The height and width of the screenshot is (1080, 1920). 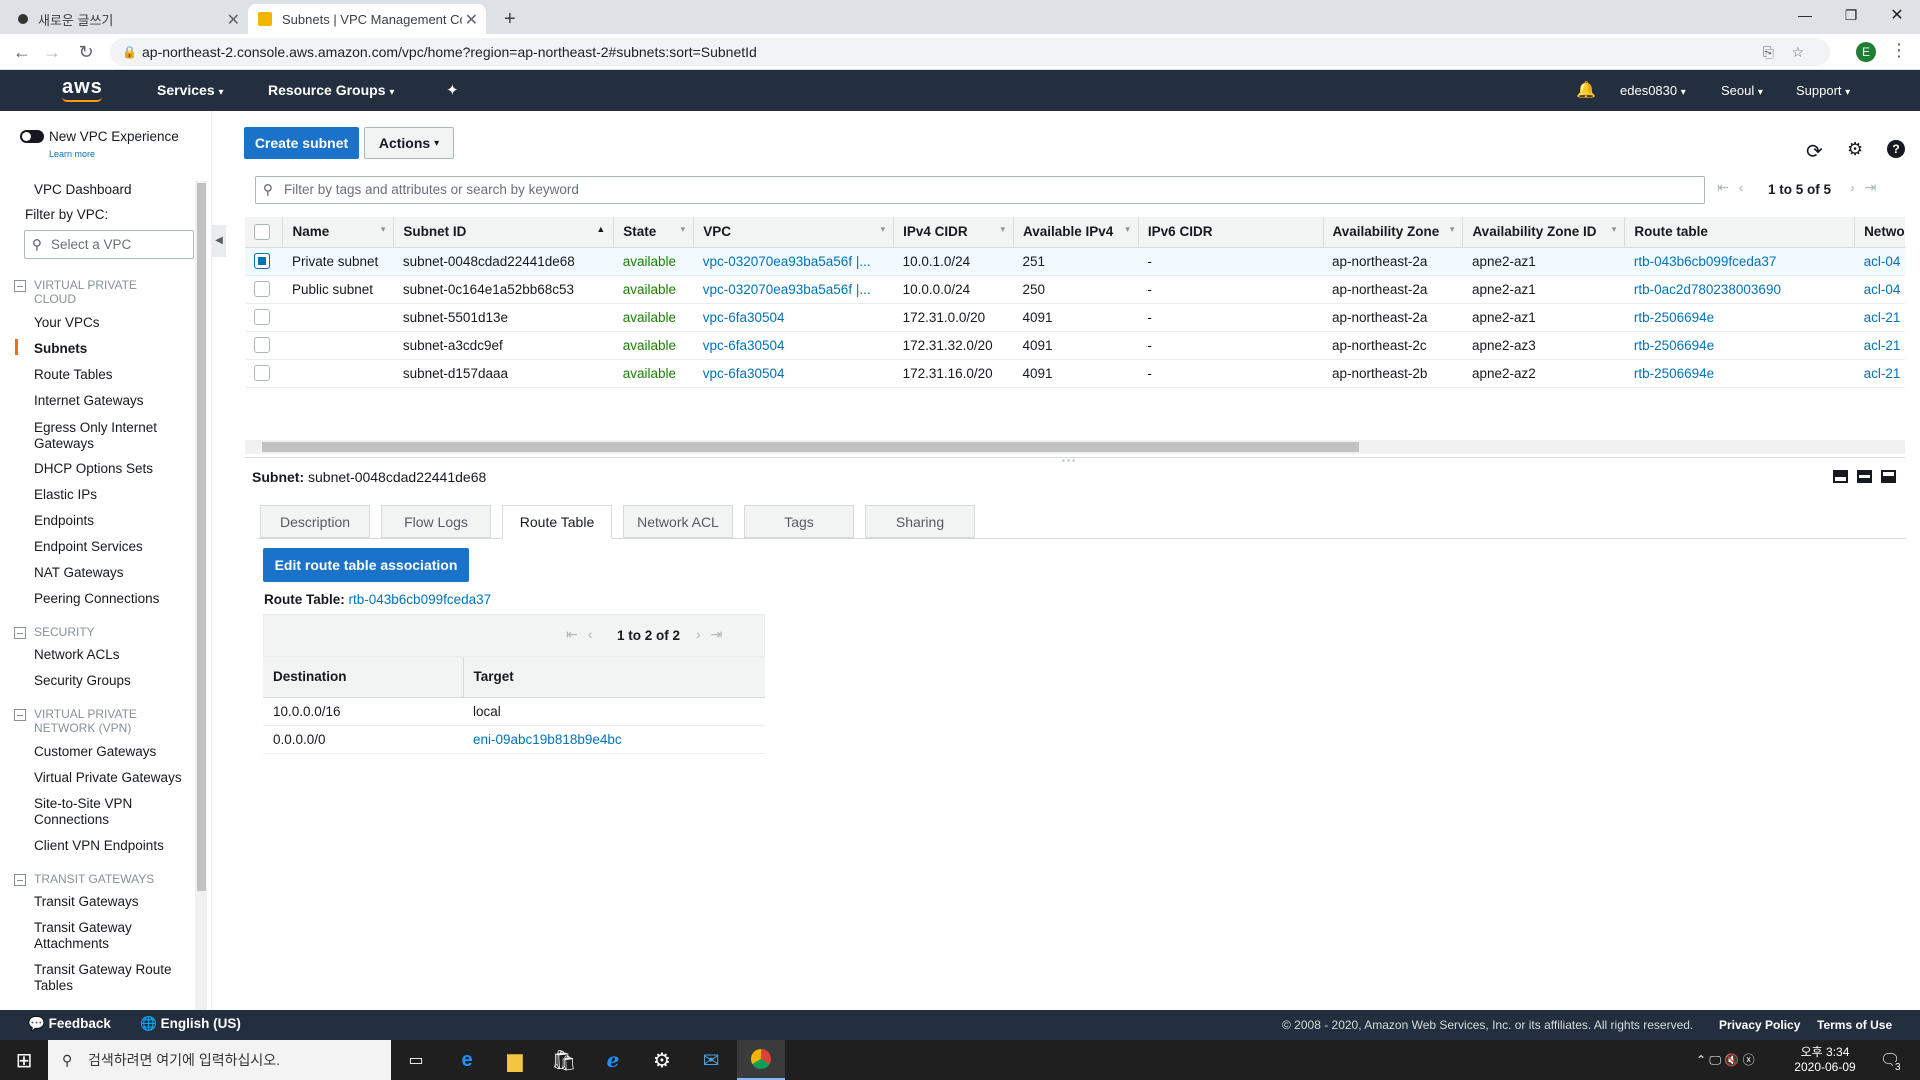 I want to click on sidebar-item-nat-gateways: NAT Gateways, so click(x=79, y=573).